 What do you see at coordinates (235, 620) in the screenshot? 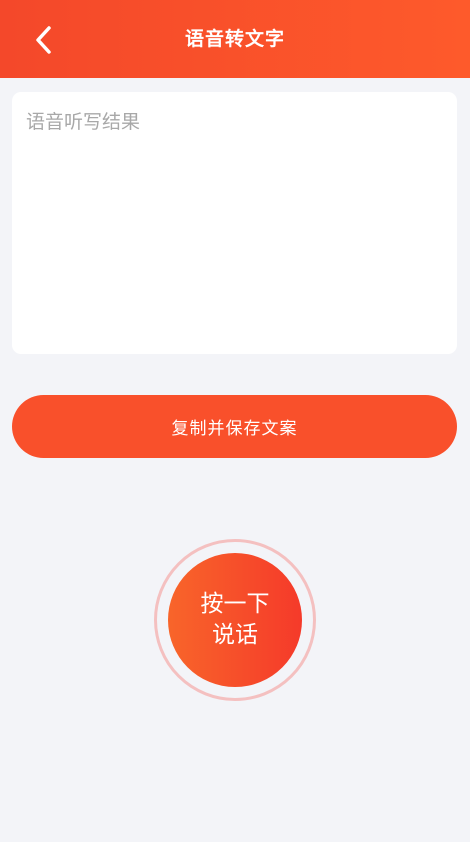
I see `press-to-speak-button: 按一下 说话` at bounding box center [235, 620].